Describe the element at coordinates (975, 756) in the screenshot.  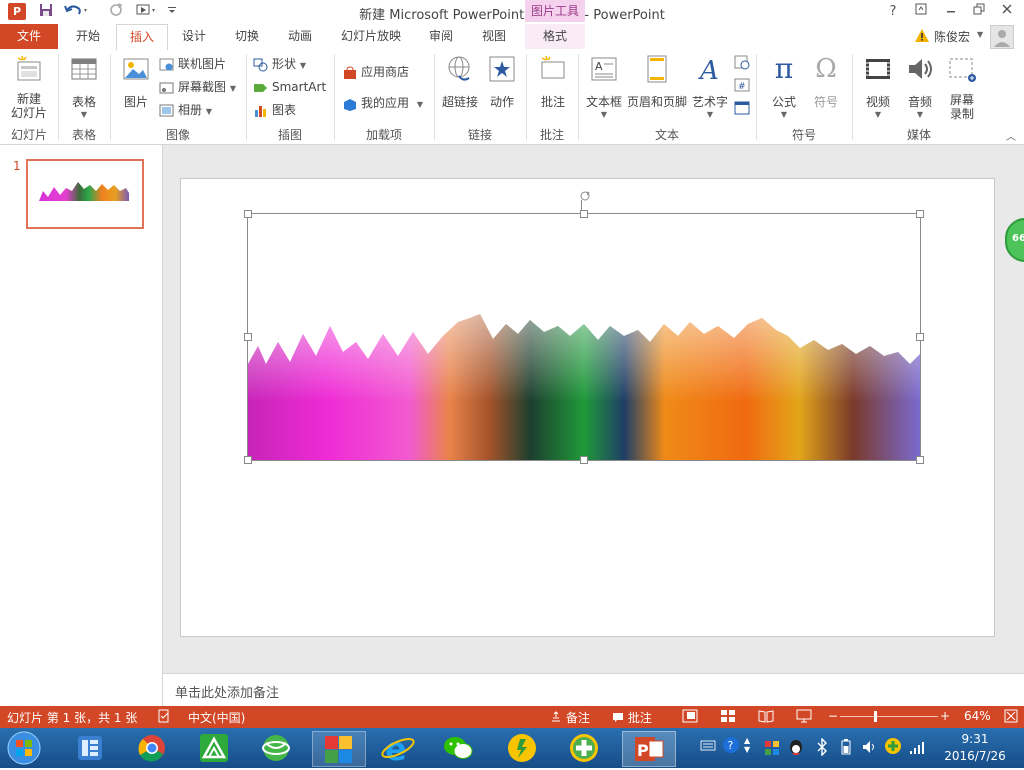
I see `clock-date: 2016/7/26` at that location.